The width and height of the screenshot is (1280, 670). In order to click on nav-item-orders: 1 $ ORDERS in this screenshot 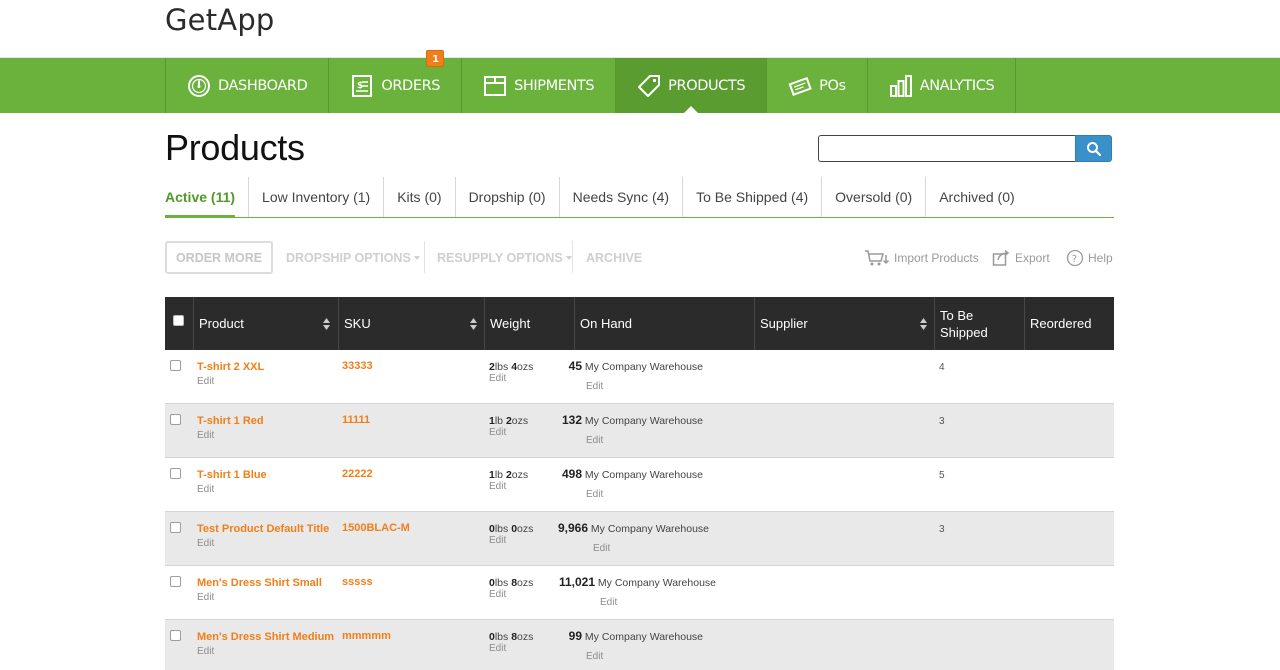, I will do `click(396, 81)`.